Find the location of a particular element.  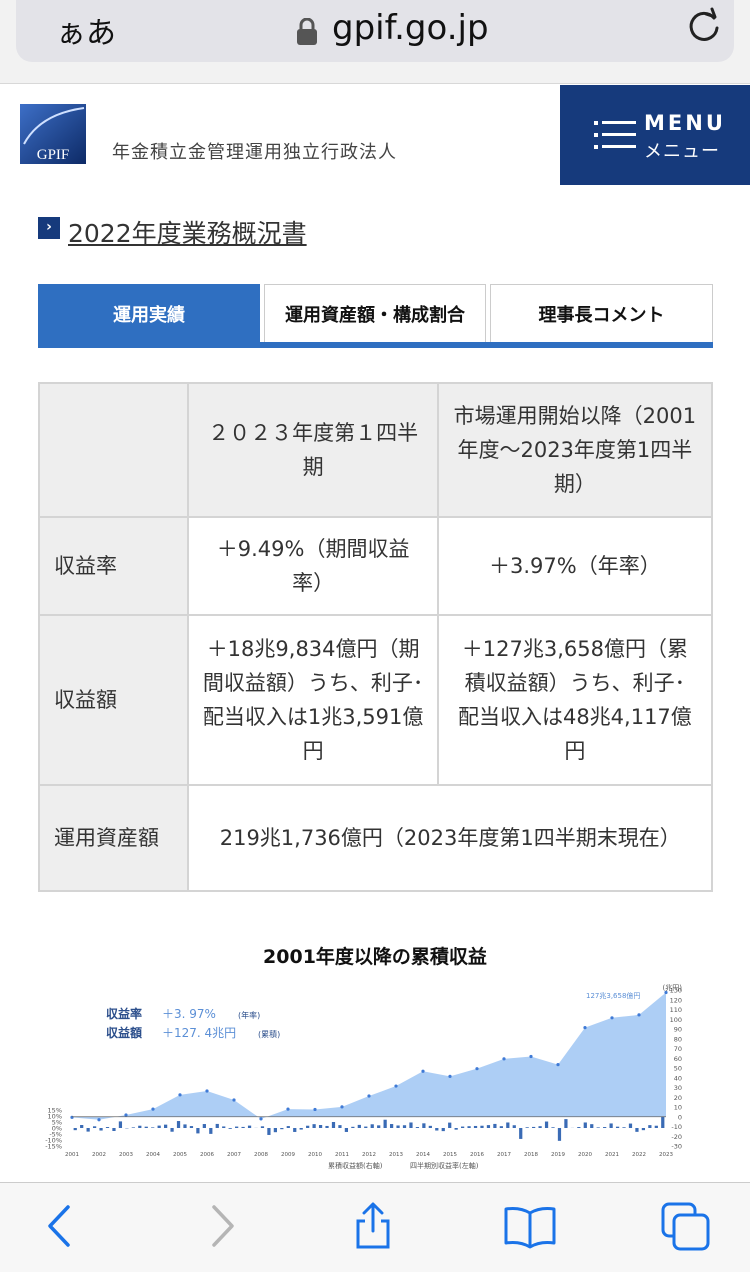

x-tick-label: 2007 is located at coordinates (234, 1155).